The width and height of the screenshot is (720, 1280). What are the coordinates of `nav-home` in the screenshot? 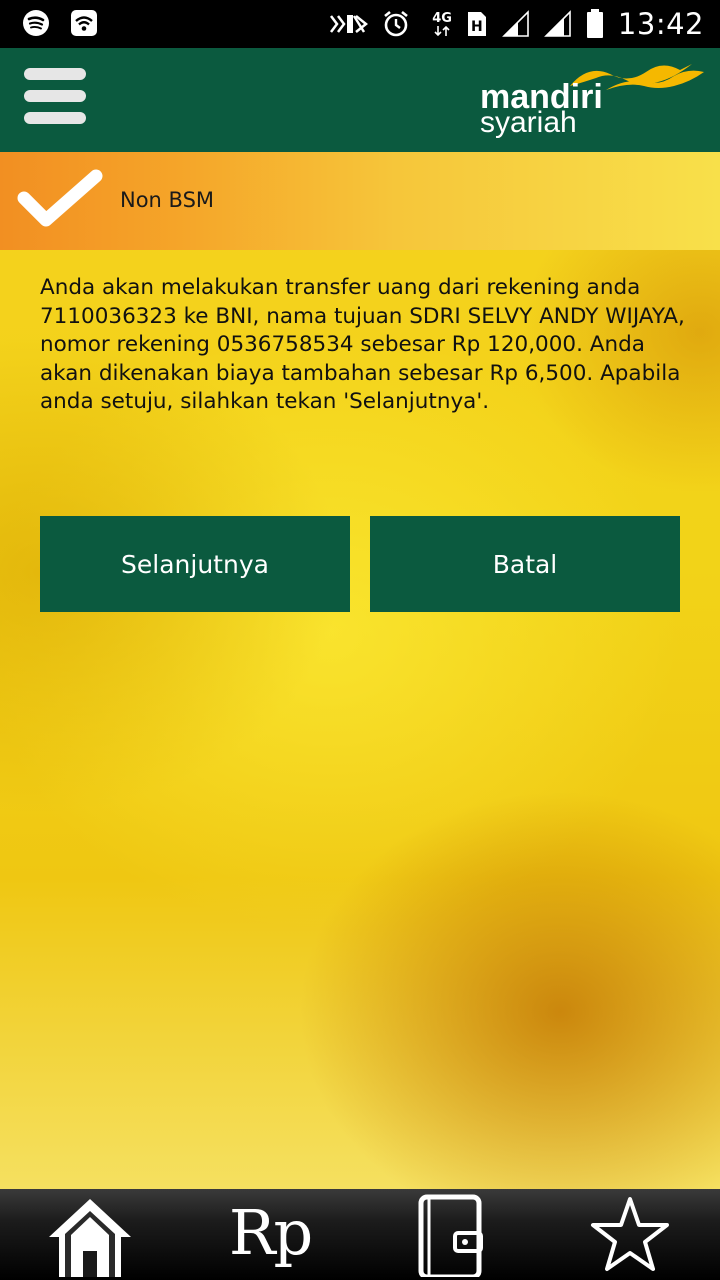 It's located at (90, 1236).